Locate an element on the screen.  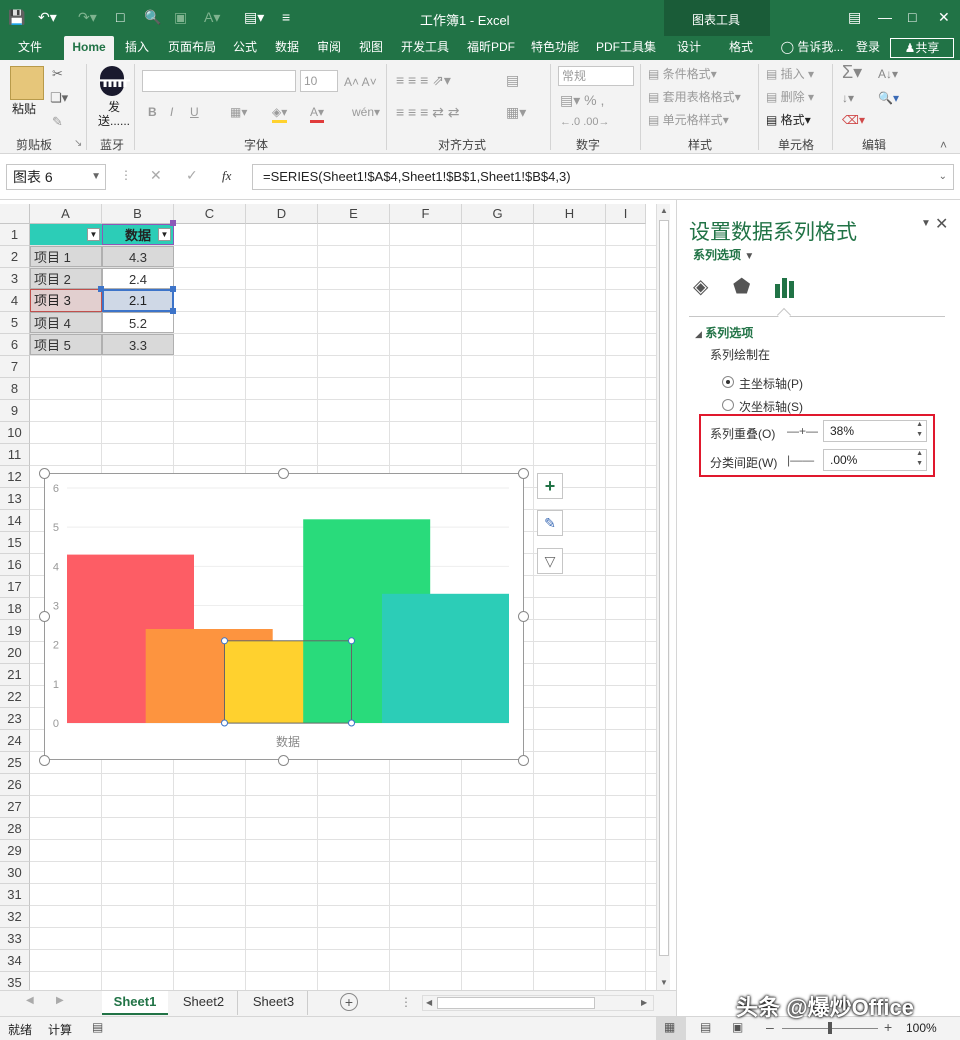
prev-sheet-icon: ◀ is located at coordinates (30, 1000).